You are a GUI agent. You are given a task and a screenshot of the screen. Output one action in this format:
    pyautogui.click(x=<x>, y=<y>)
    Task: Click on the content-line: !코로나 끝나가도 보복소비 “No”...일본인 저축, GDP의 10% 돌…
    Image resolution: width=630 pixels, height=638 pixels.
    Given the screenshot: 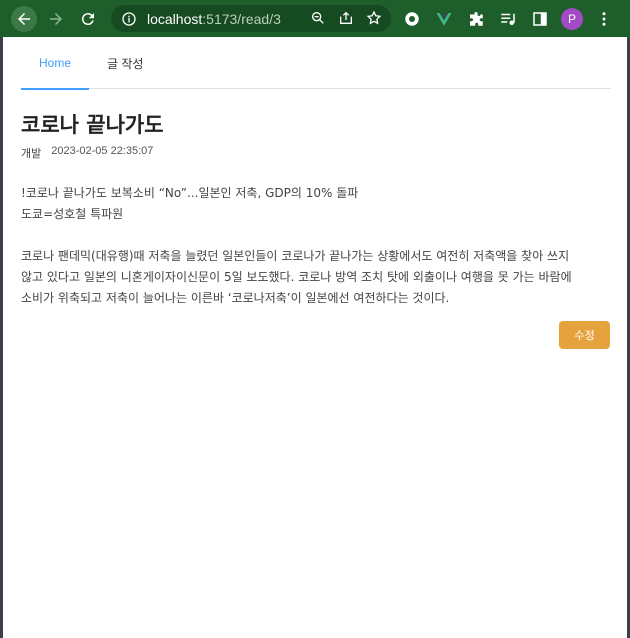 What is the action you would take?
    pyautogui.click(x=190, y=193)
    